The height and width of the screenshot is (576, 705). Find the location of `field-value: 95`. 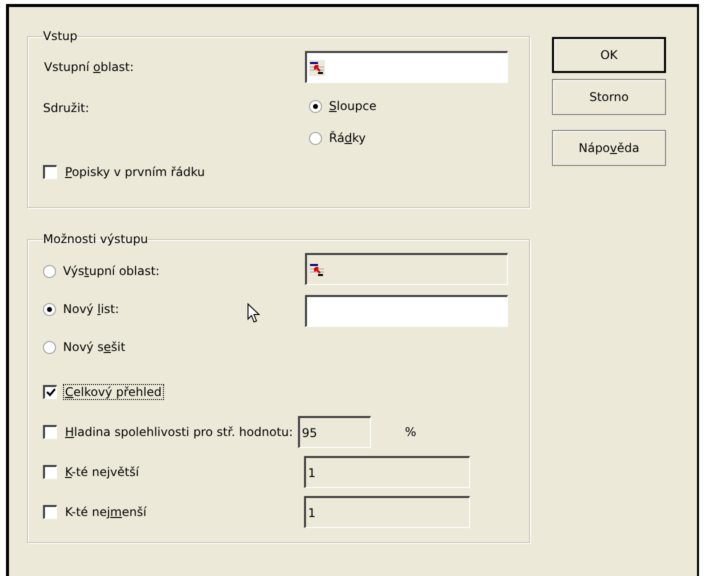

field-value: 95 is located at coordinates (310, 433).